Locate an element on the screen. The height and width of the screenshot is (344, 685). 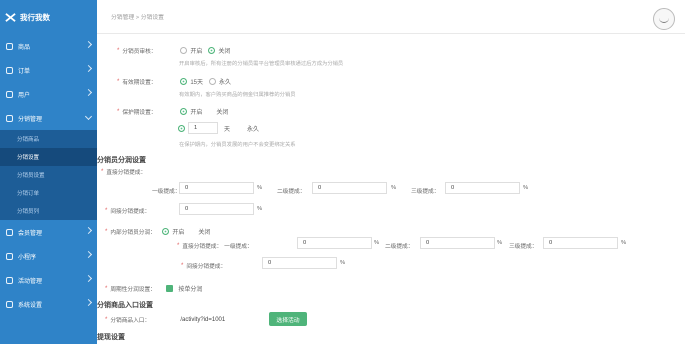
protect-on-label: 开启 is located at coordinates (196, 113).